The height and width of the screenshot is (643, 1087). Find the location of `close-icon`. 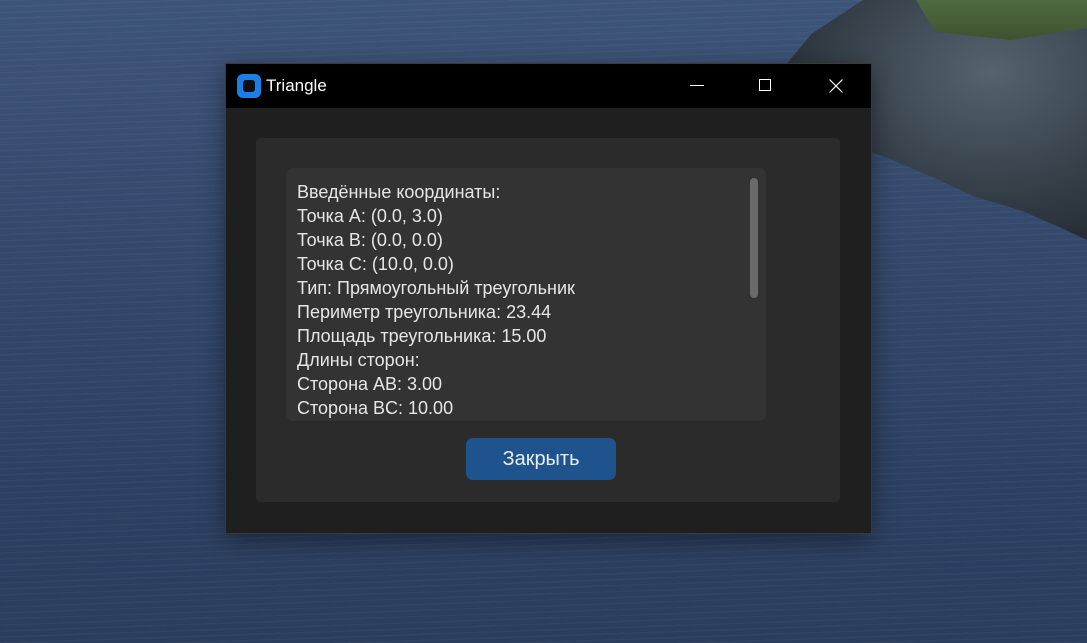

close-icon is located at coordinates (836, 86).